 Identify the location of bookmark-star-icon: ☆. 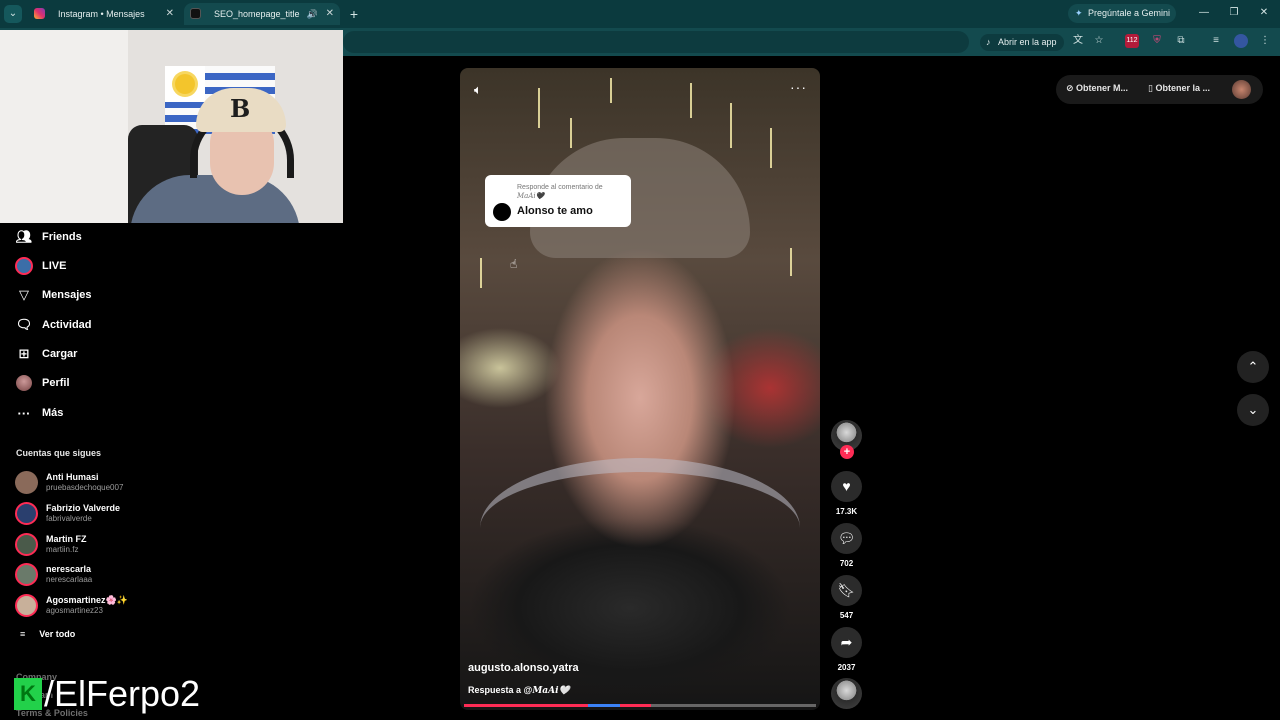
(1099, 41).